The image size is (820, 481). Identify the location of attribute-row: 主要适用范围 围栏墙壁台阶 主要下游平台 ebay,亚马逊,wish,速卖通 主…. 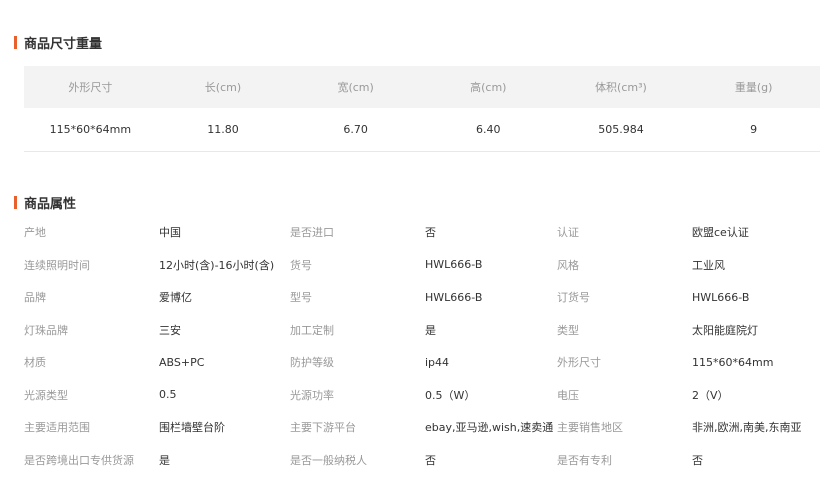
(422, 427).